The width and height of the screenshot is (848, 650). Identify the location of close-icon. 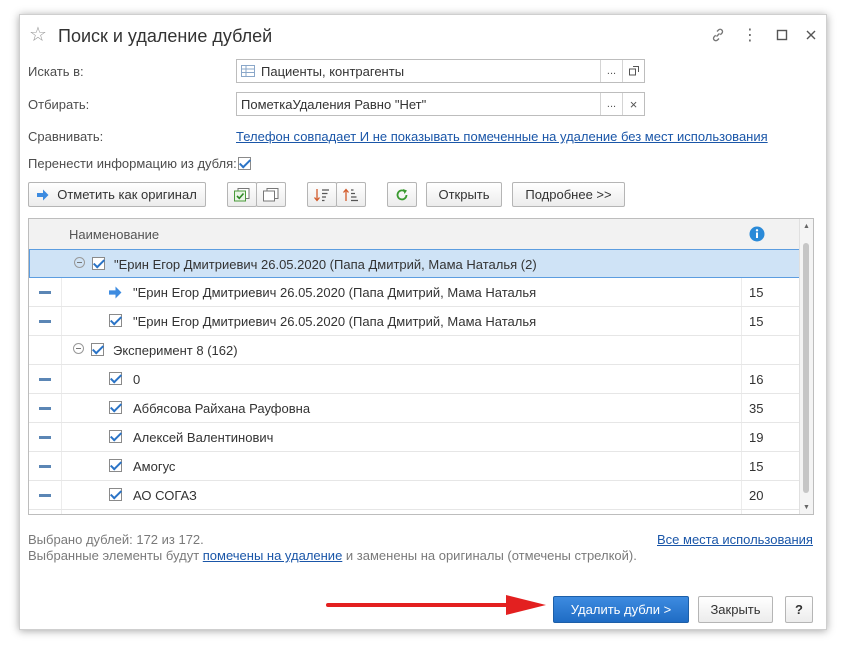
(811, 35).